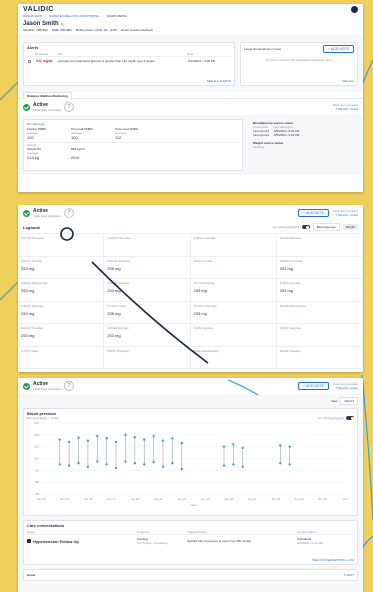 The width and height of the screenshot is (373, 592). What do you see at coordinates (319, 312) in the screenshot?
I see `logbook-cell: 6/12/24 Wednesday` at bounding box center [319, 312].